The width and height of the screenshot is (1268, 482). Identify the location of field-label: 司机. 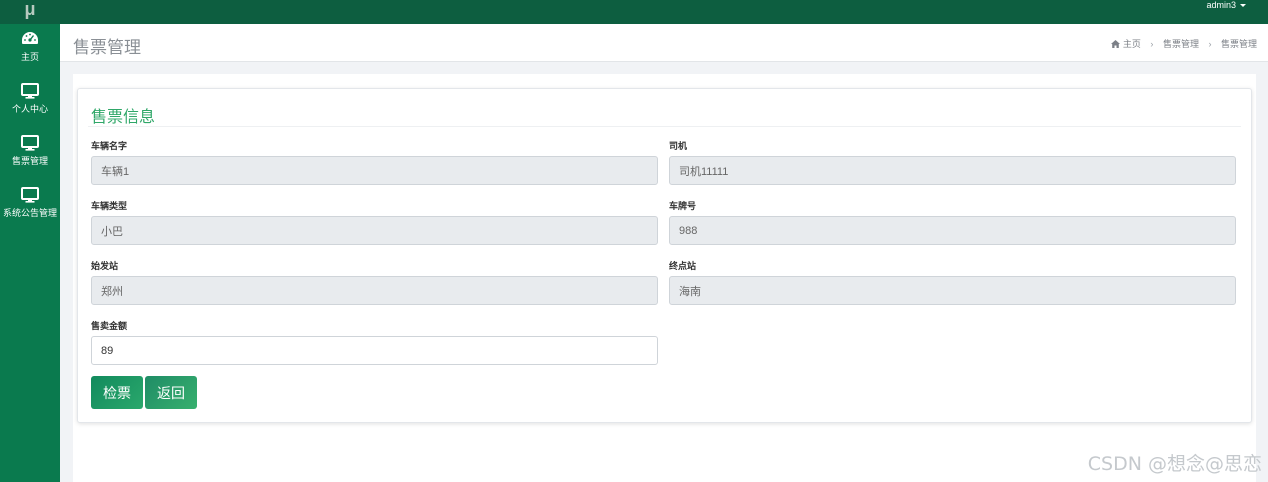
(678, 146).